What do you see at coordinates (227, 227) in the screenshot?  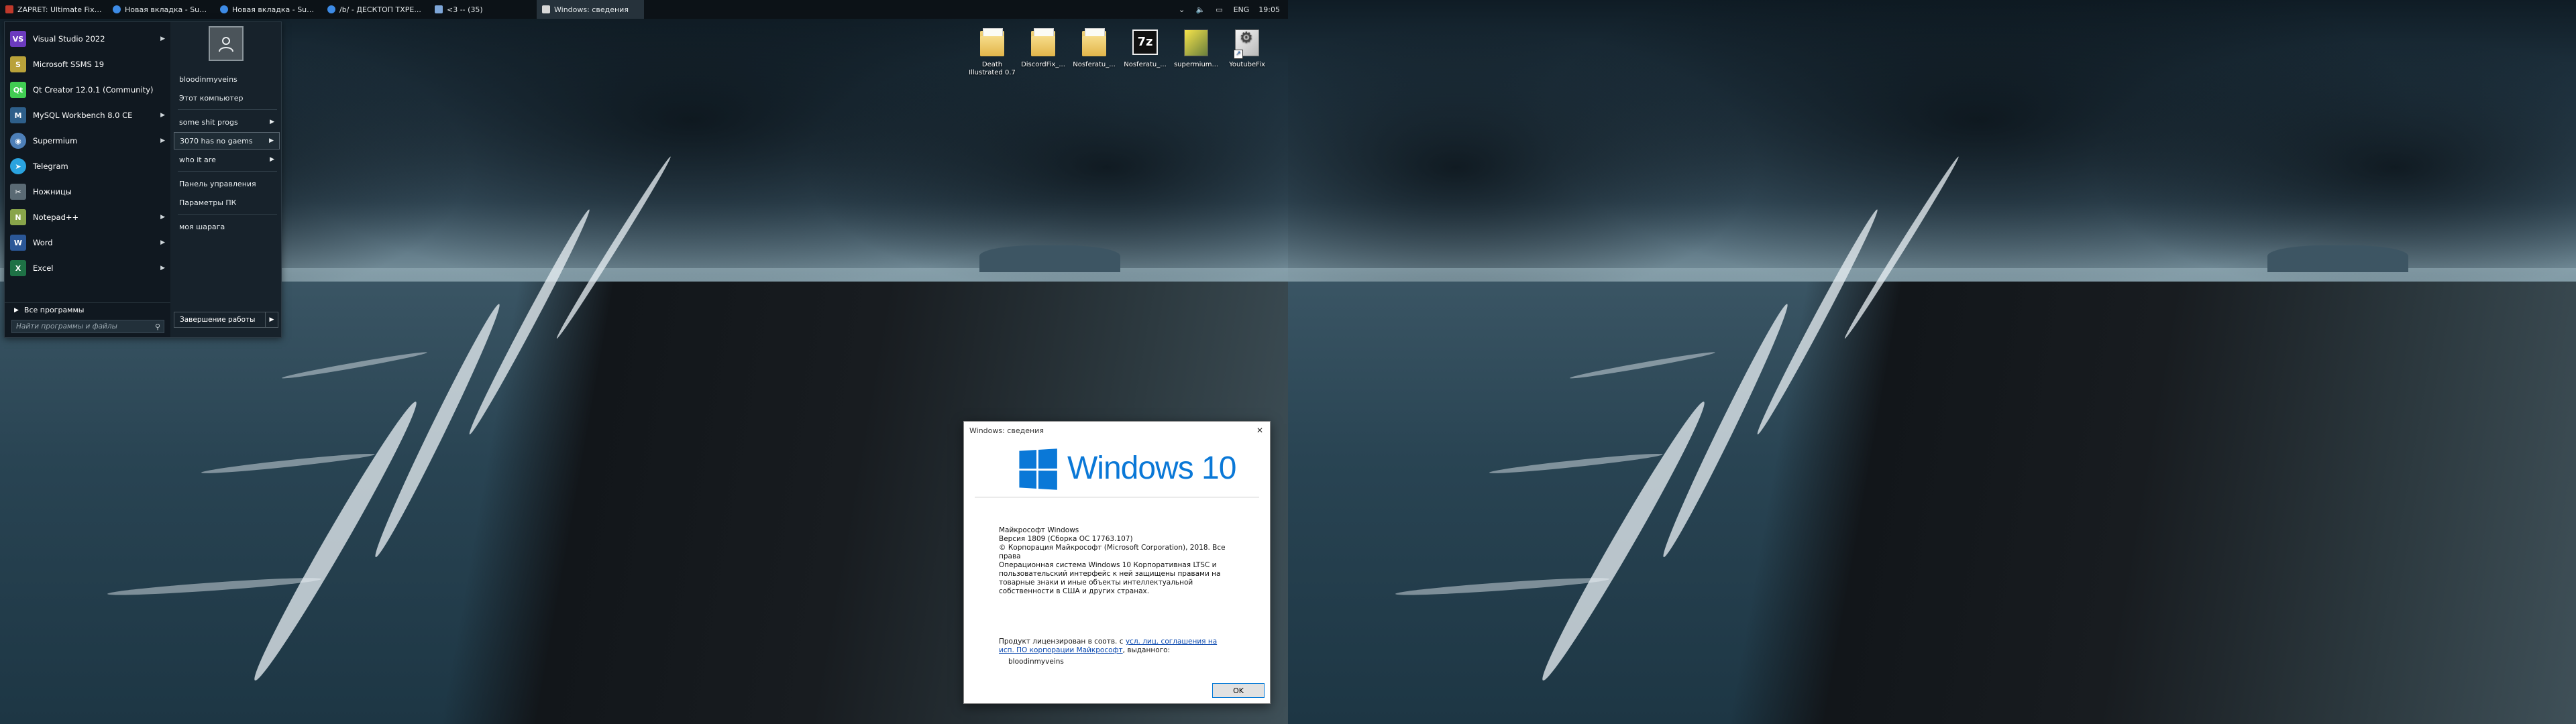 I see `link-share: моя шарага` at bounding box center [227, 227].